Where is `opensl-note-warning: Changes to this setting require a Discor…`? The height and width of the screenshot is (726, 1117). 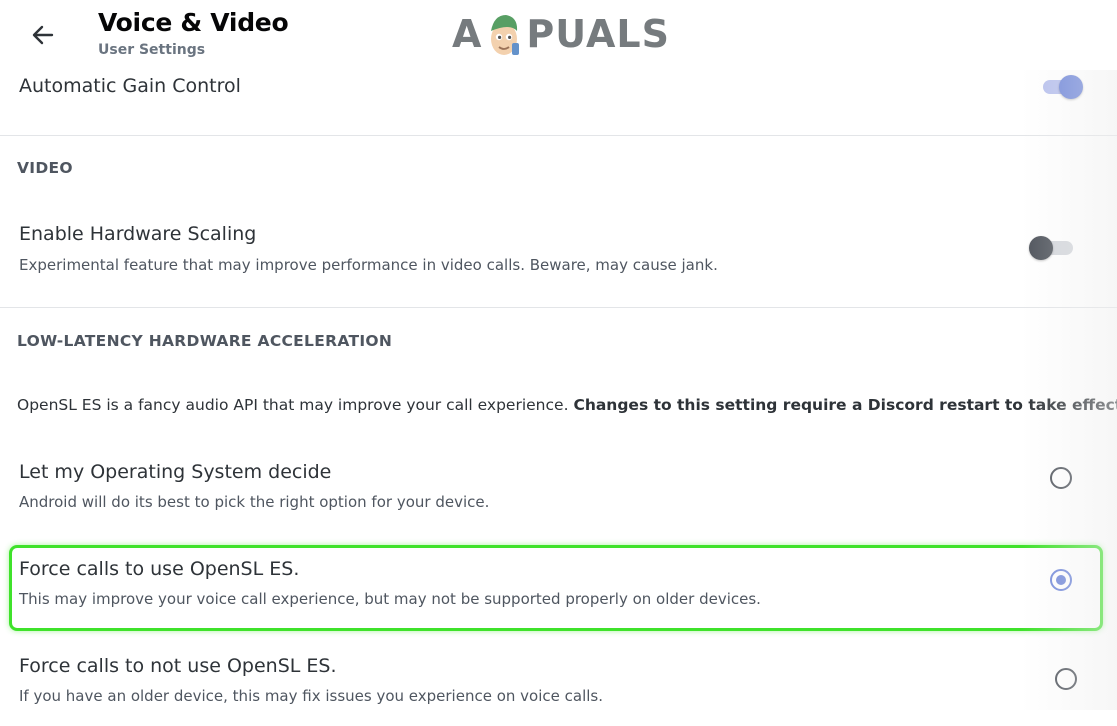
opensl-note-warning: Changes to this setting require a Discor… is located at coordinates (845, 405).